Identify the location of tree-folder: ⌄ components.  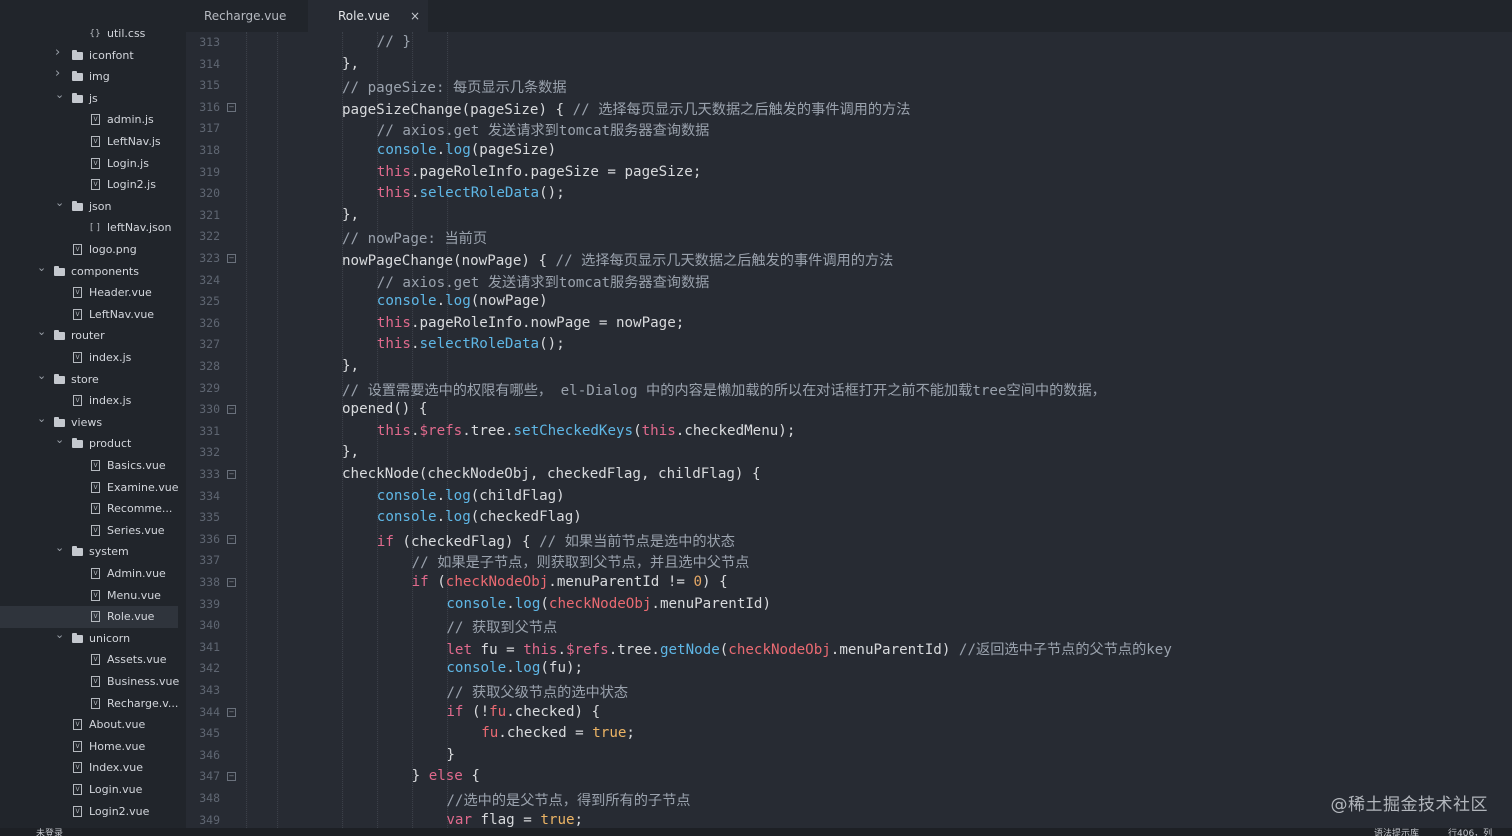
(89, 272).